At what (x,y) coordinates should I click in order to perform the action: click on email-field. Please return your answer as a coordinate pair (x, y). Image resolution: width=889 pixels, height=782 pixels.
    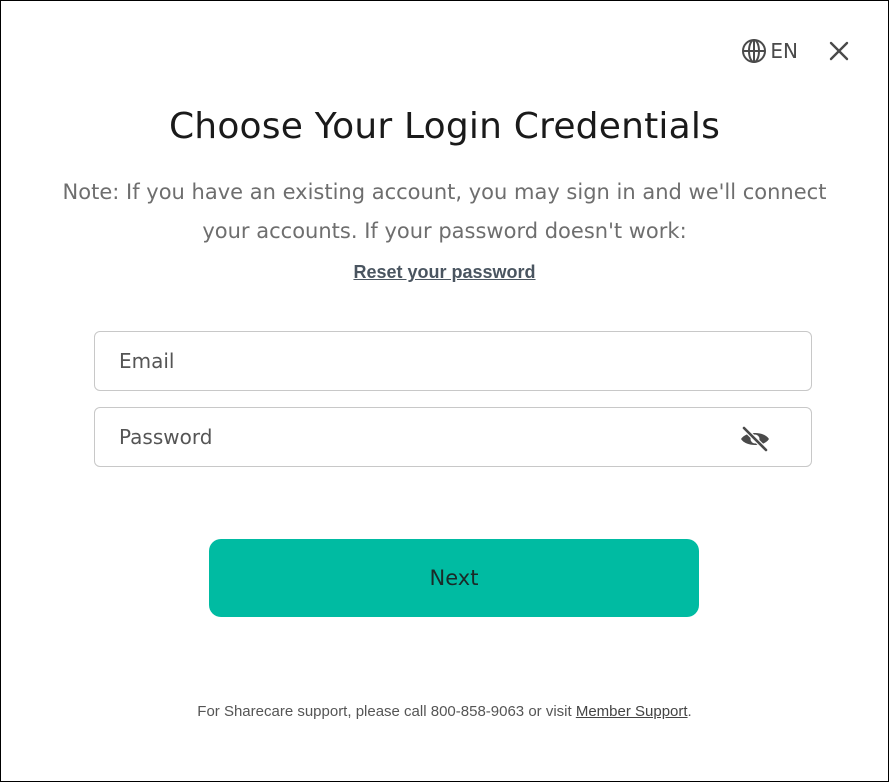
    Looking at the image, I should click on (453, 361).